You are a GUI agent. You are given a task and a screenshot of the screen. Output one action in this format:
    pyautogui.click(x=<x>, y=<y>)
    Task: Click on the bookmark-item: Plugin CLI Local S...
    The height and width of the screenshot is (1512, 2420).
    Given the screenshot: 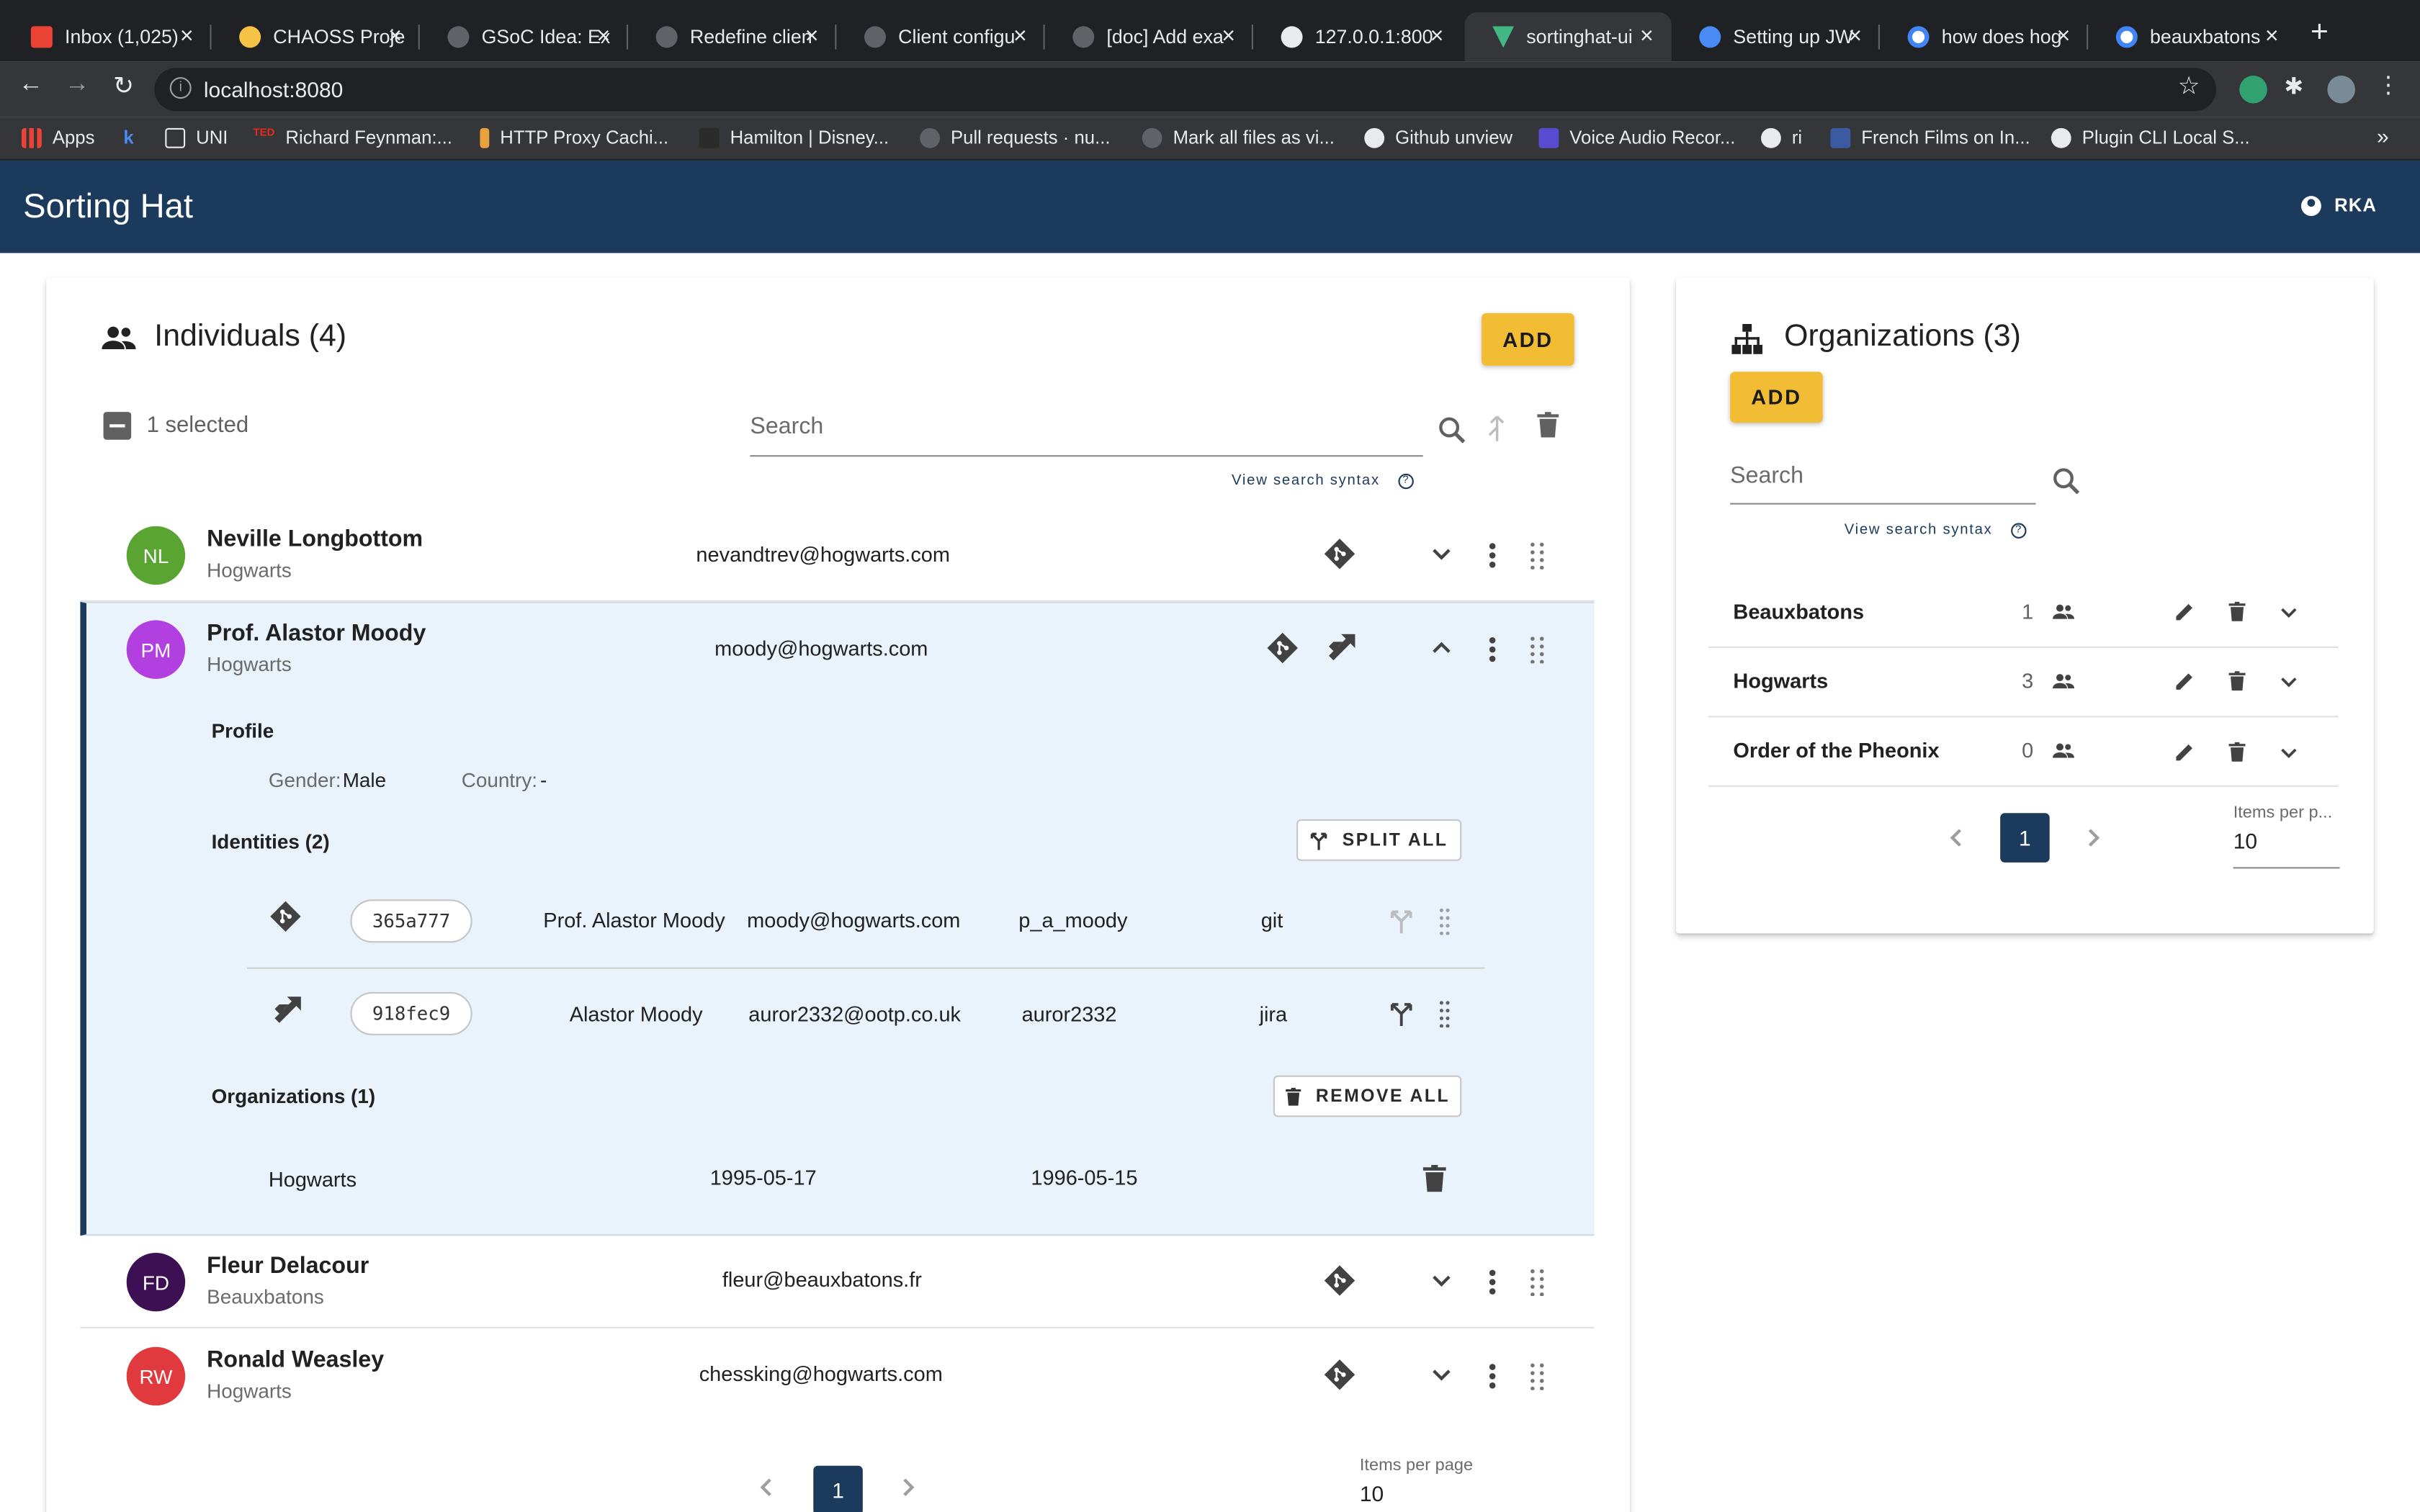 What is the action you would take?
    pyautogui.click(x=2150, y=137)
    